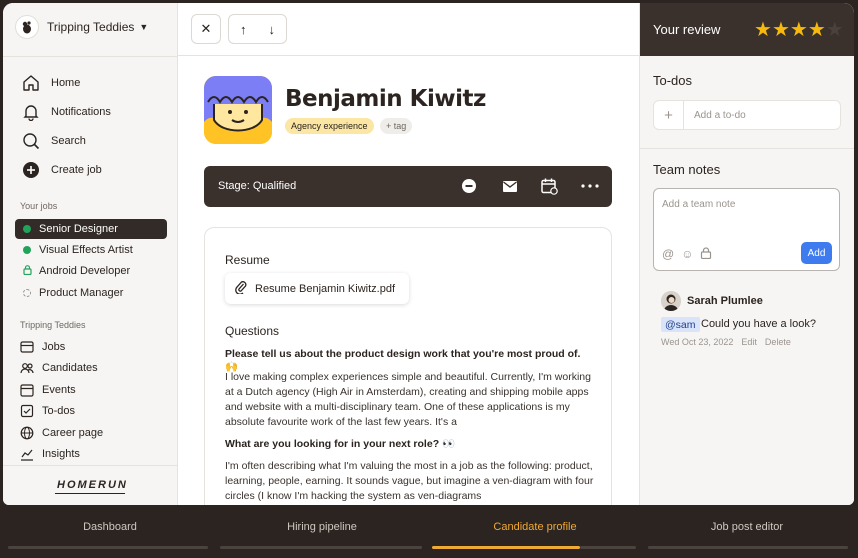  I want to click on job-item-visual-effects-artist: Visual Effects Artist, so click(91, 250).